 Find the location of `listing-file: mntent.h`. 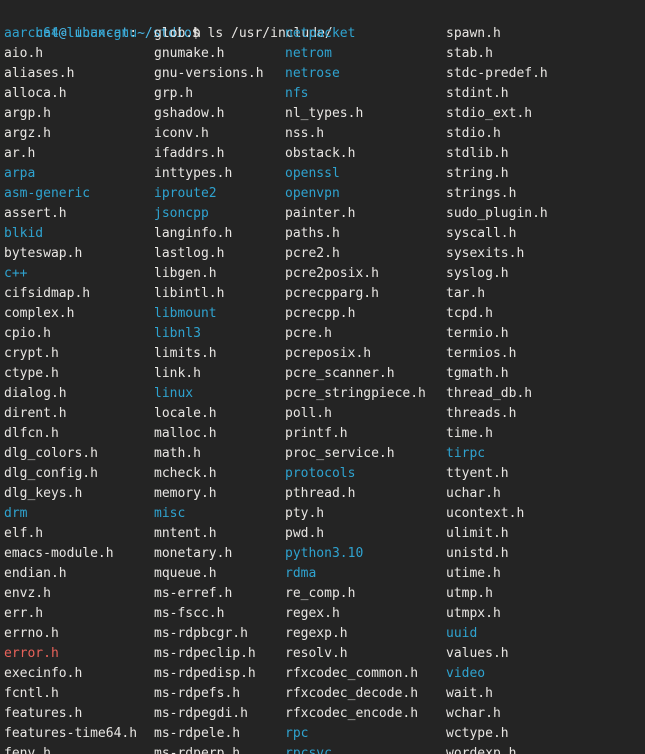

listing-file: mntent.h is located at coordinates (185, 533).